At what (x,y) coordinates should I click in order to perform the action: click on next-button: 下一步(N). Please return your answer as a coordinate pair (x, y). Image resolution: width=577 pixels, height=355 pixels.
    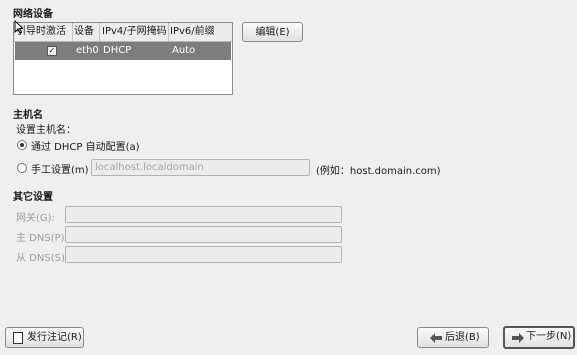
    Looking at the image, I should click on (539, 337).